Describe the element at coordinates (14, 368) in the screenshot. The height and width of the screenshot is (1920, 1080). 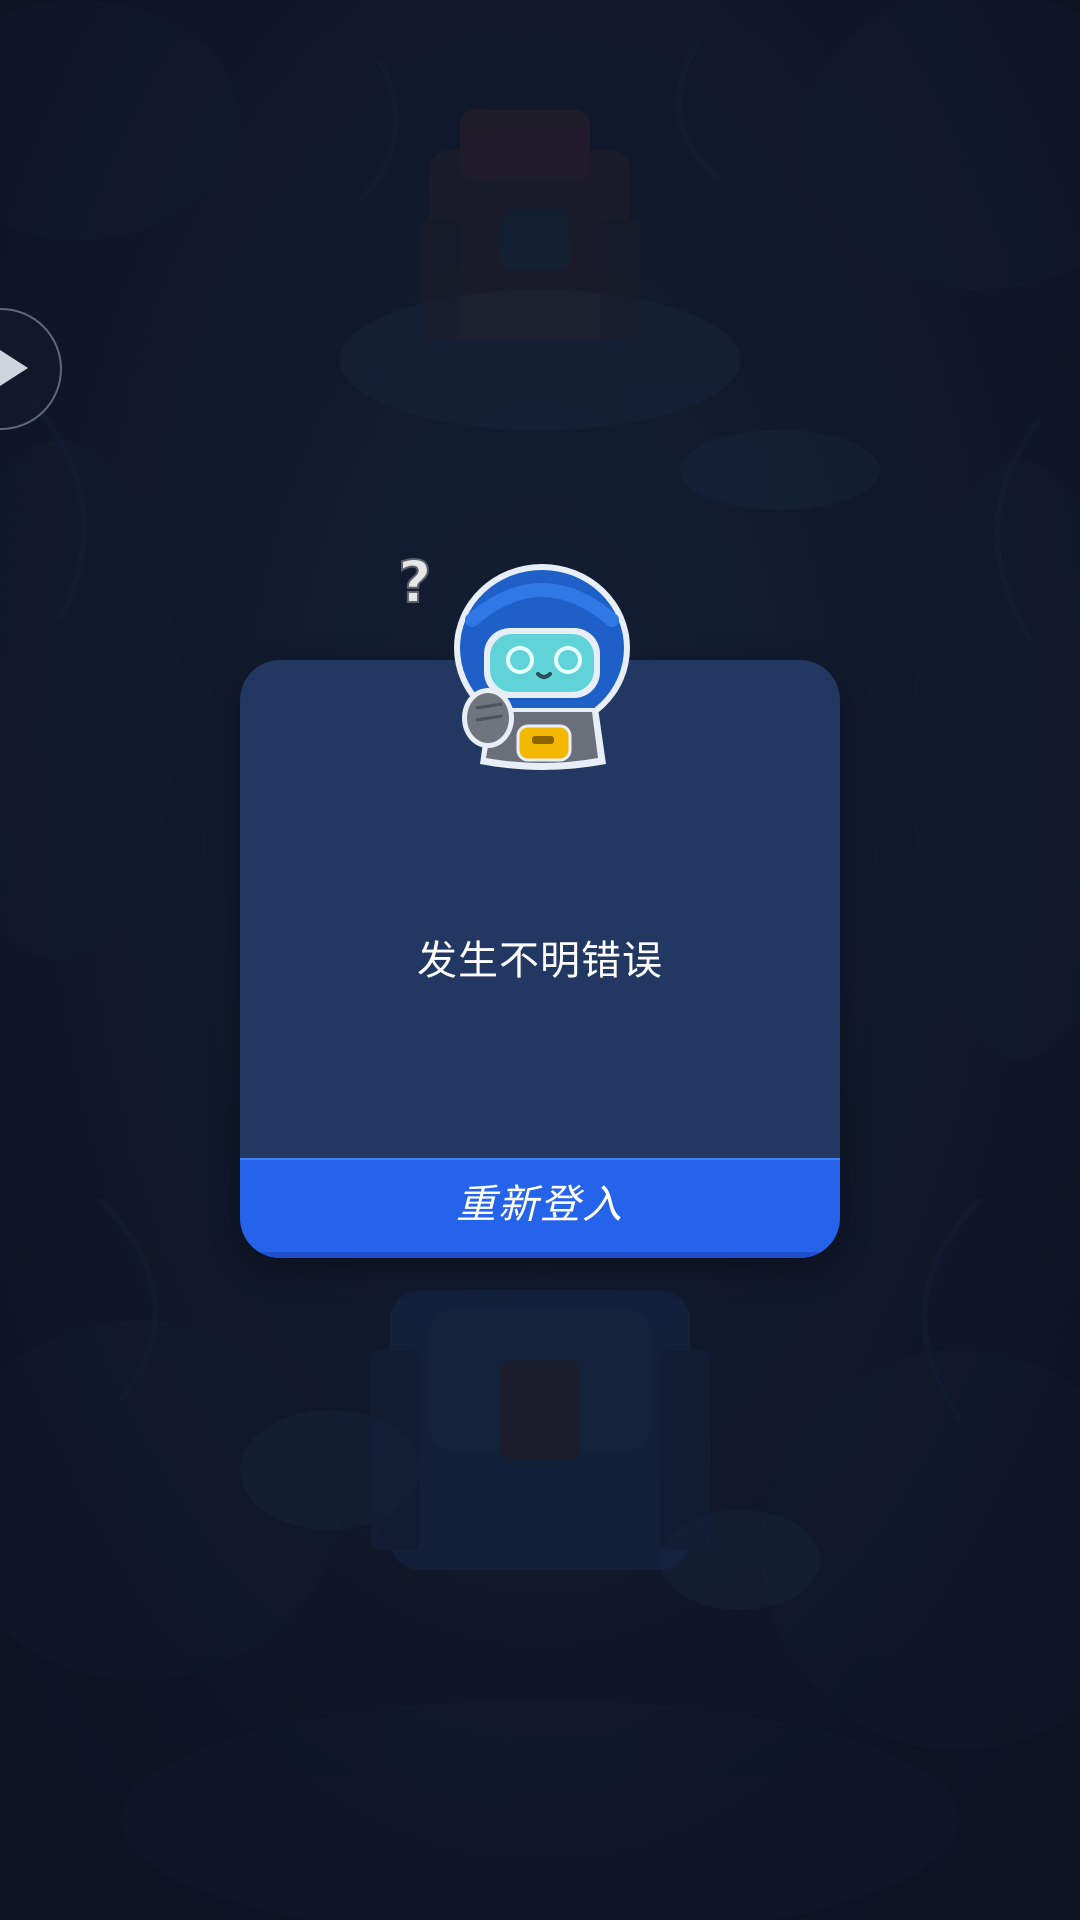
I see `play-triangle-icon` at that location.